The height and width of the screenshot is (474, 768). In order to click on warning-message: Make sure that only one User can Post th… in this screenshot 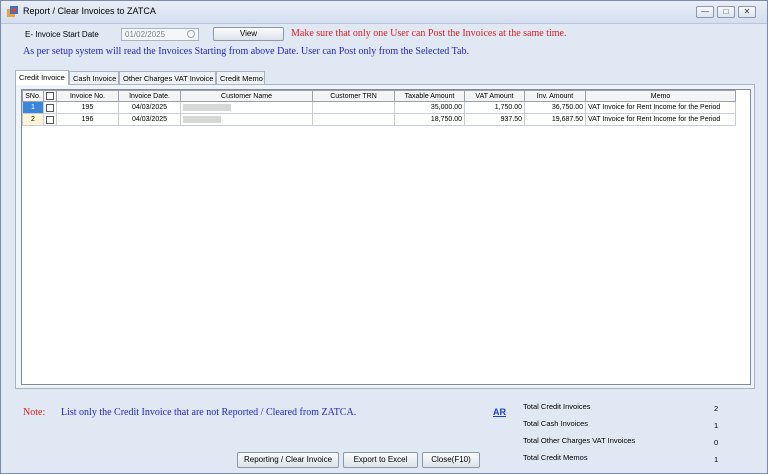, I will do `click(429, 33)`.